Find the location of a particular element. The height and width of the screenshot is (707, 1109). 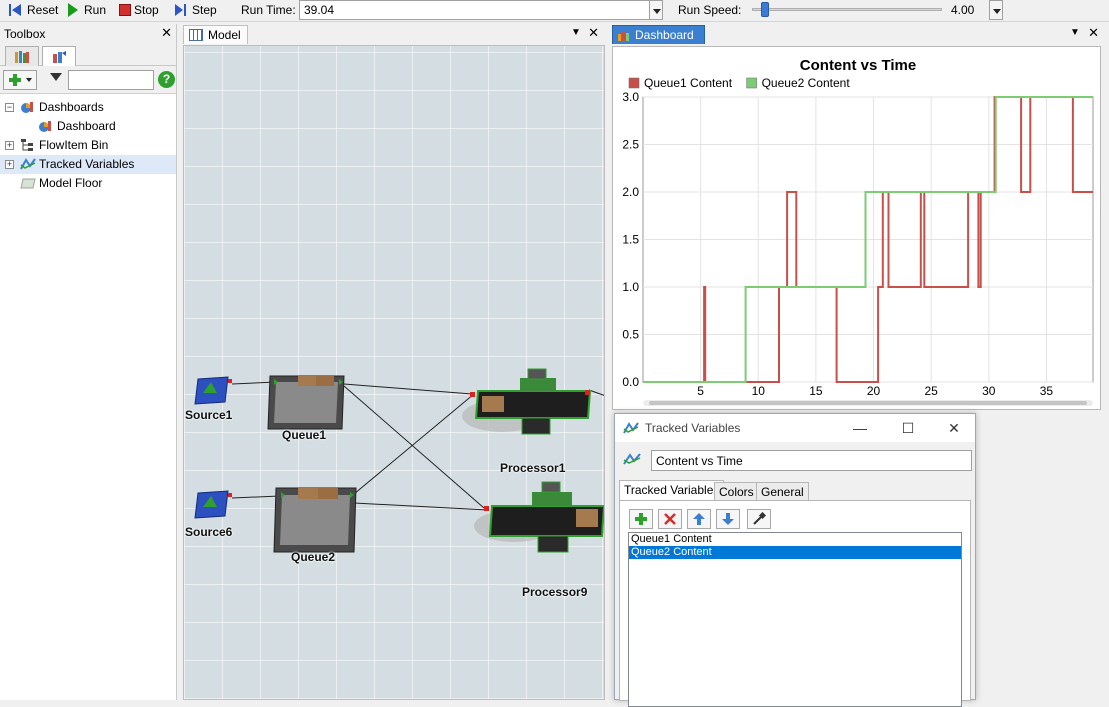

run-speed-dropdown-button is located at coordinates (996, 10).